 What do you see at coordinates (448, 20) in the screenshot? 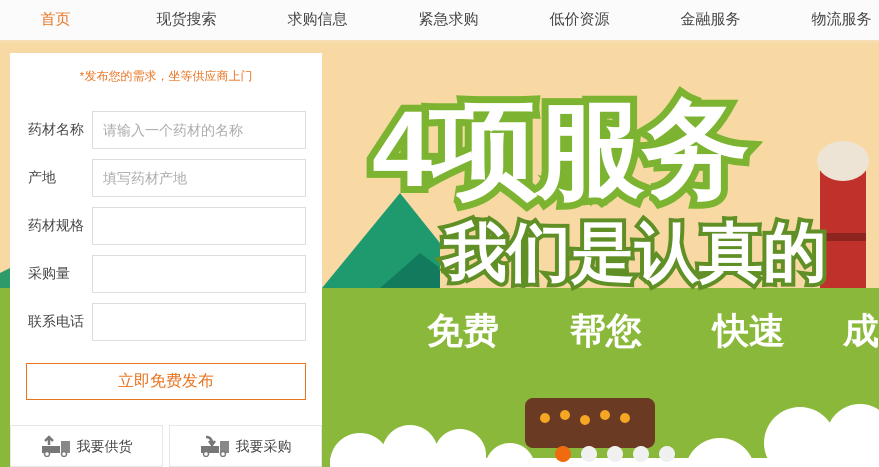
I see `nav-tab: 紧急求购` at bounding box center [448, 20].